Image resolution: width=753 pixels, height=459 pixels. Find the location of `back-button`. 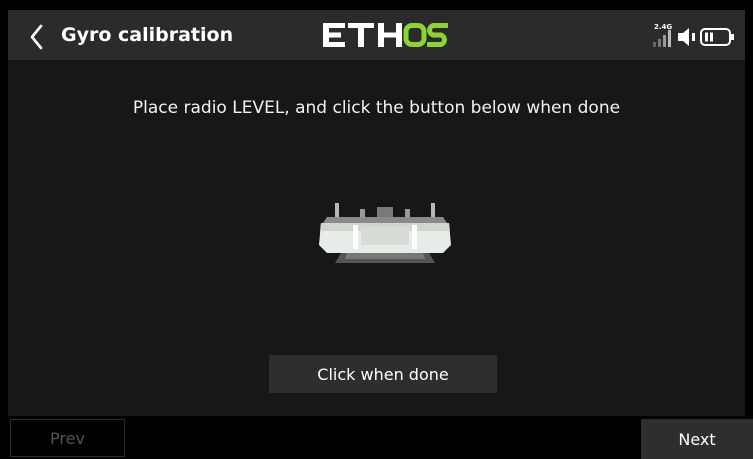

back-button is located at coordinates (37, 37).